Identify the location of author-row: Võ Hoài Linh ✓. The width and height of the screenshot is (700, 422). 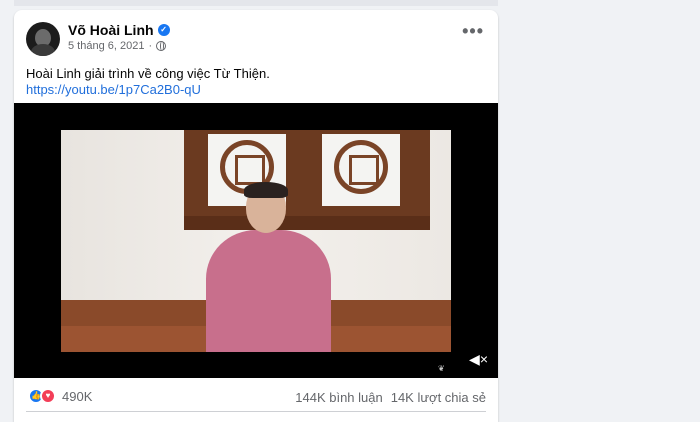
(119, 30).